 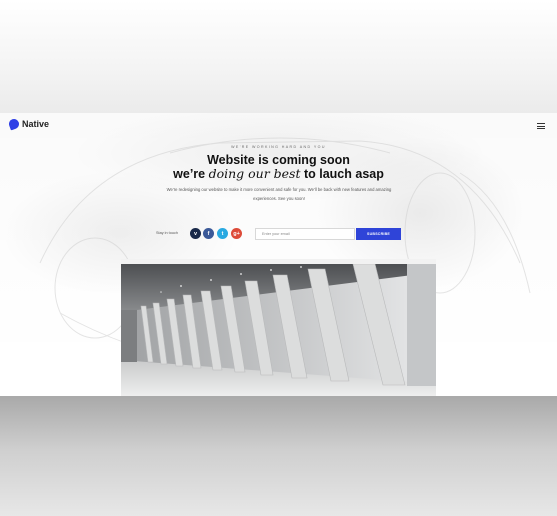 What do you see at coordinates (36, 124) in the screenshot?
I see `logo-text: Native` at bounding box center [36, 124].